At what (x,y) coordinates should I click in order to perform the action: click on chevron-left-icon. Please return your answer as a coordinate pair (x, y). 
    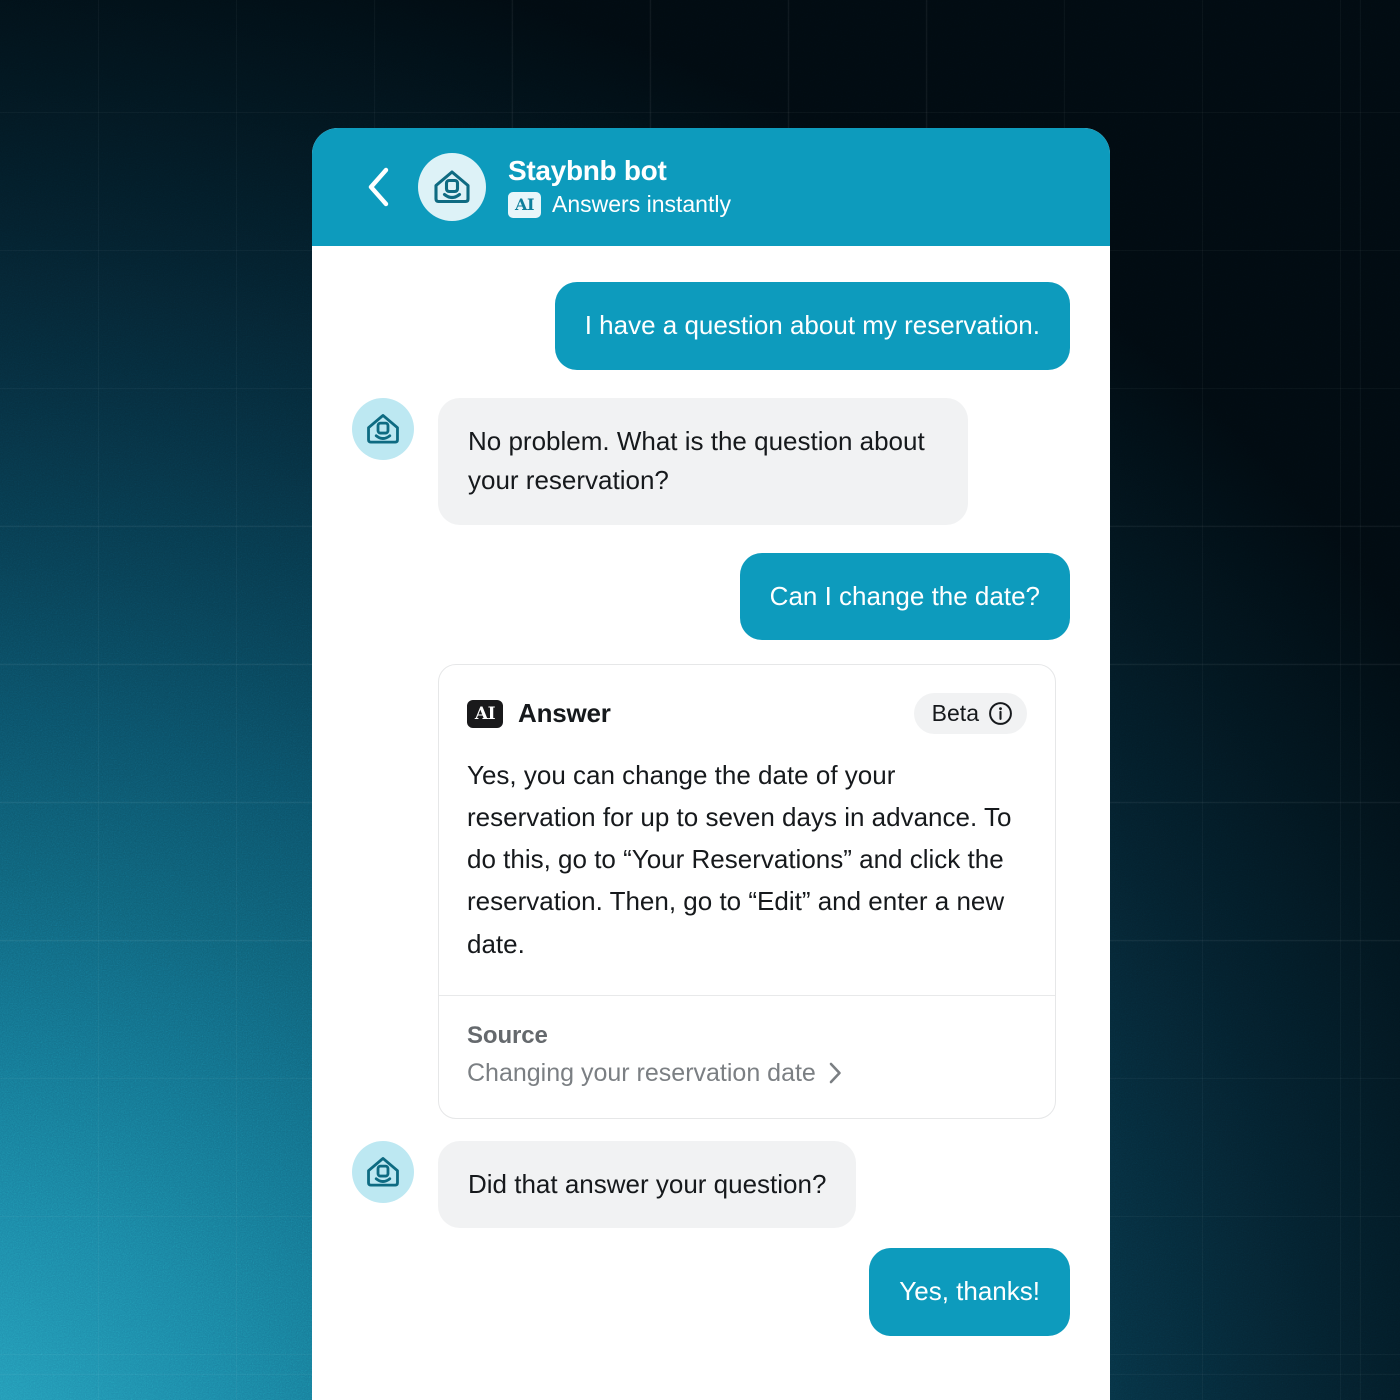
    Looking at the image, I should click on (378, 187).